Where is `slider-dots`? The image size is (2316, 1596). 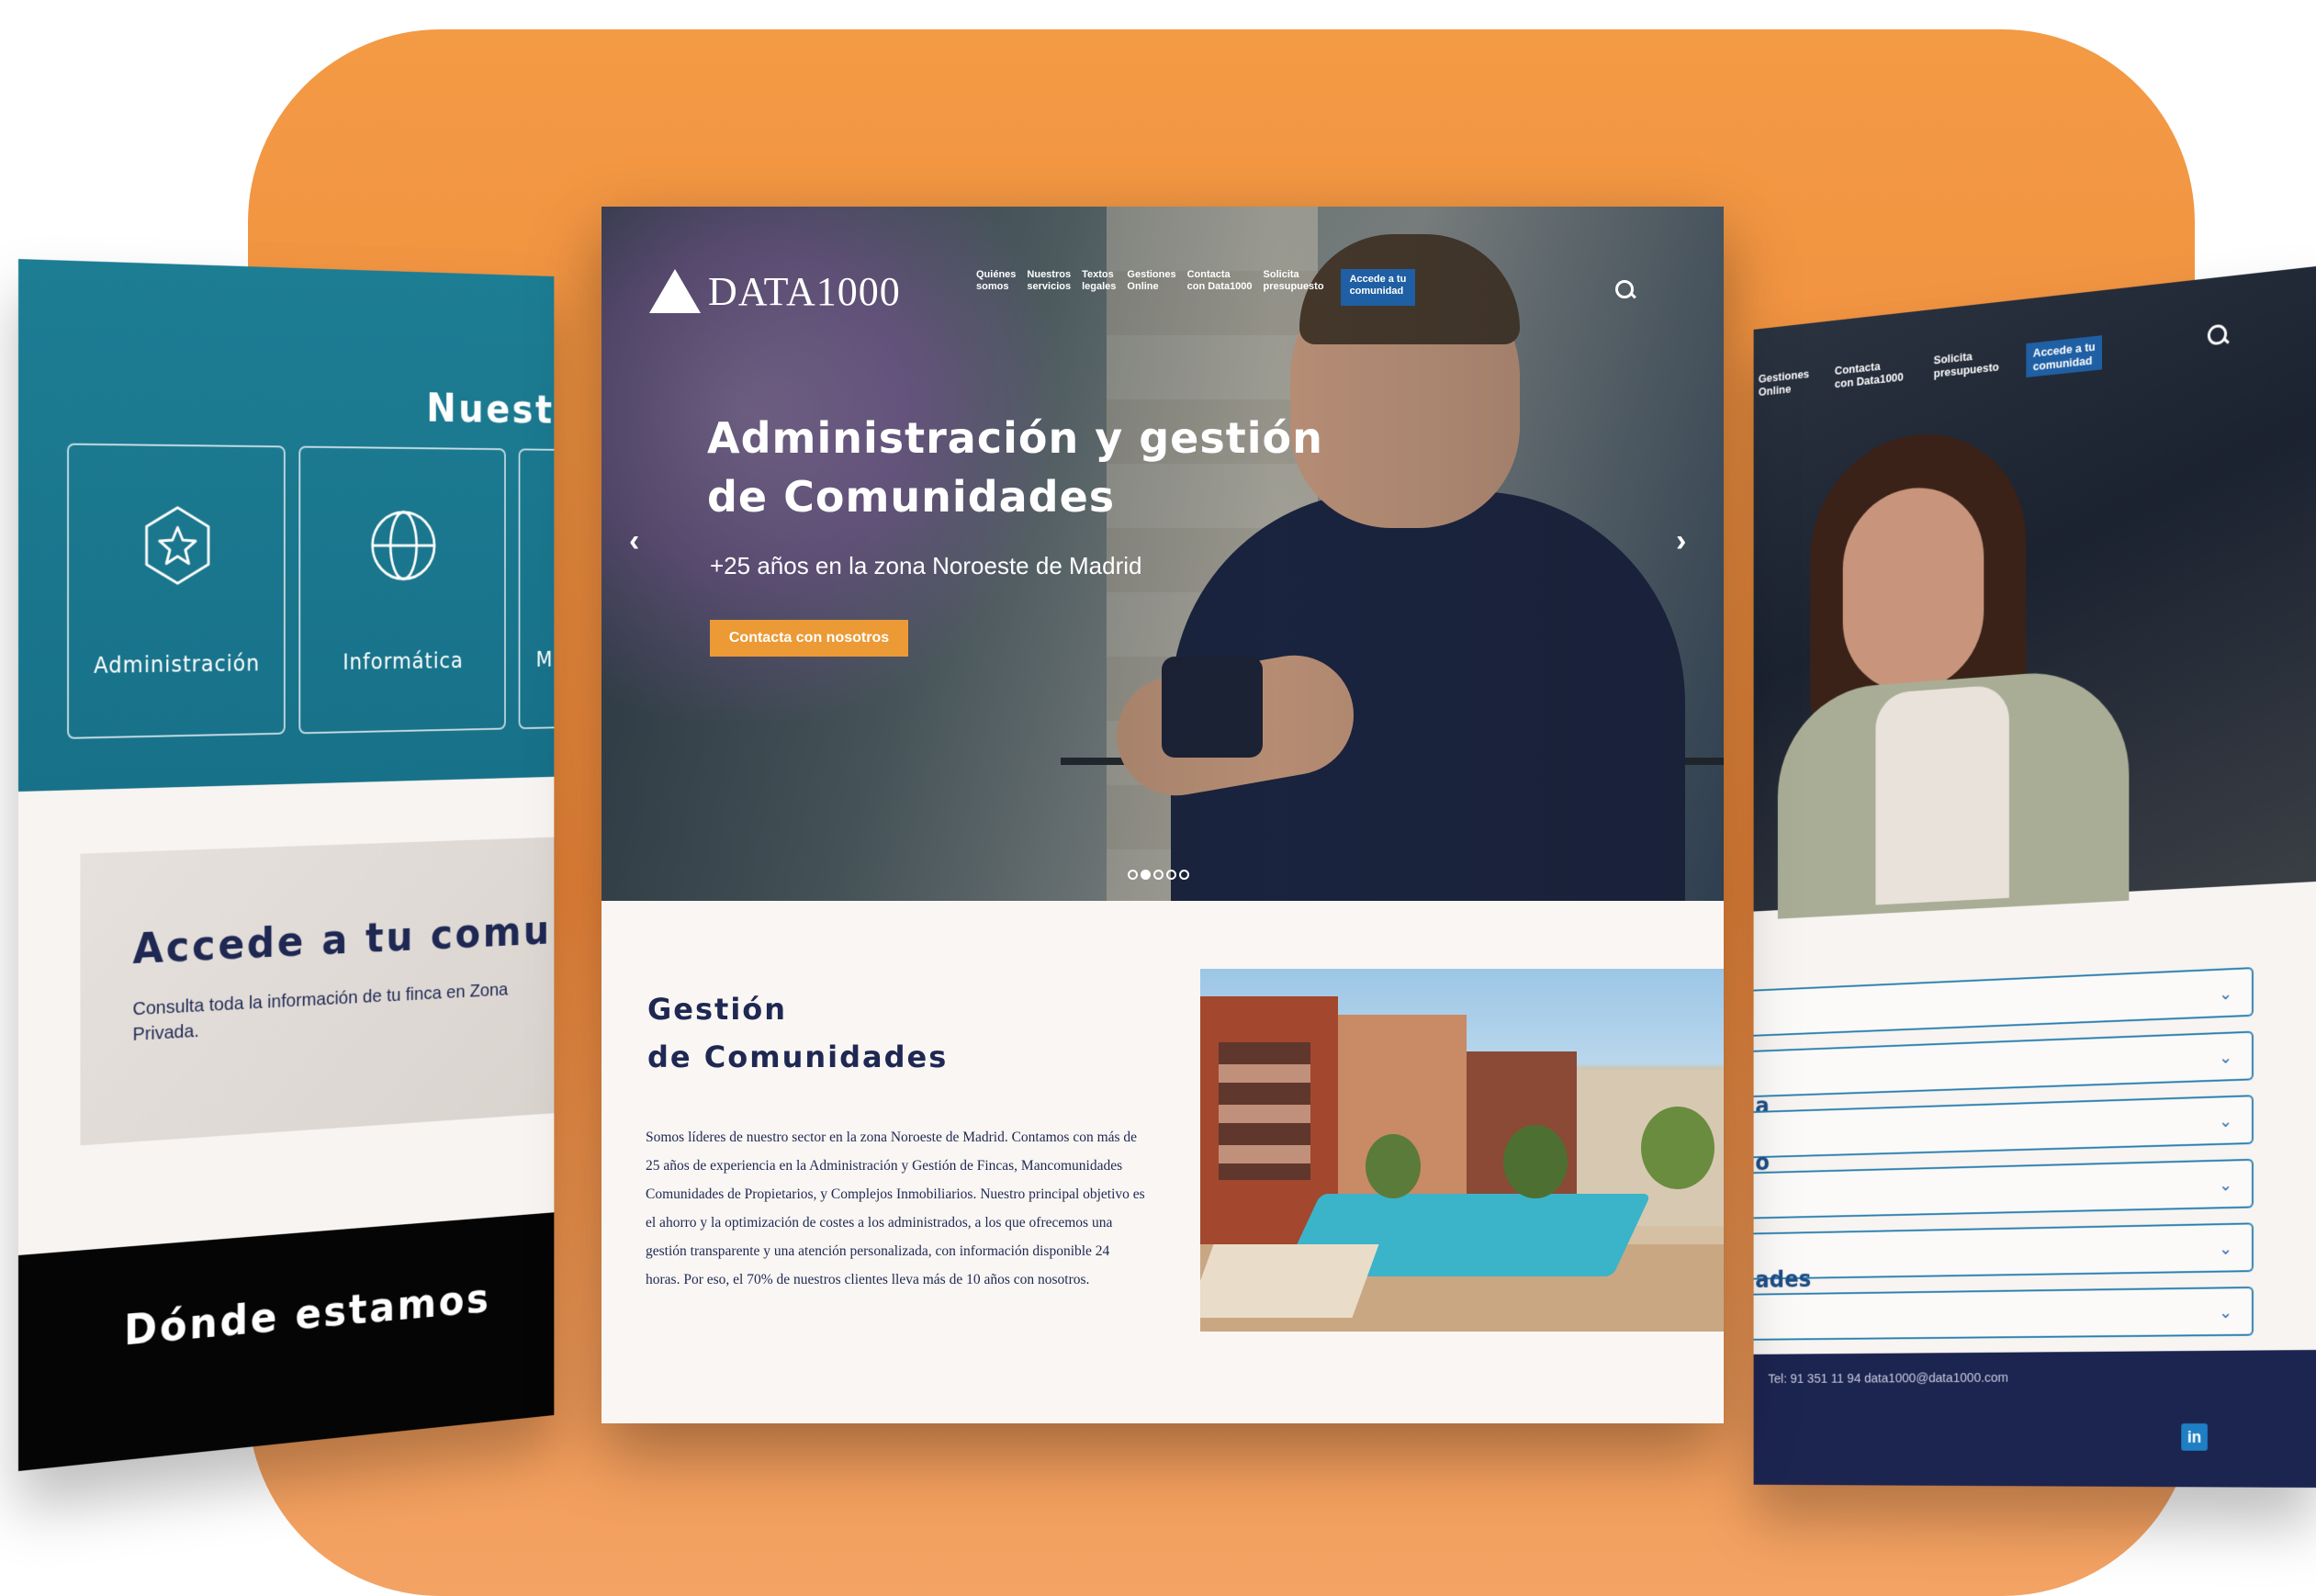 slider-dots is located at coordinates (1158, 875).